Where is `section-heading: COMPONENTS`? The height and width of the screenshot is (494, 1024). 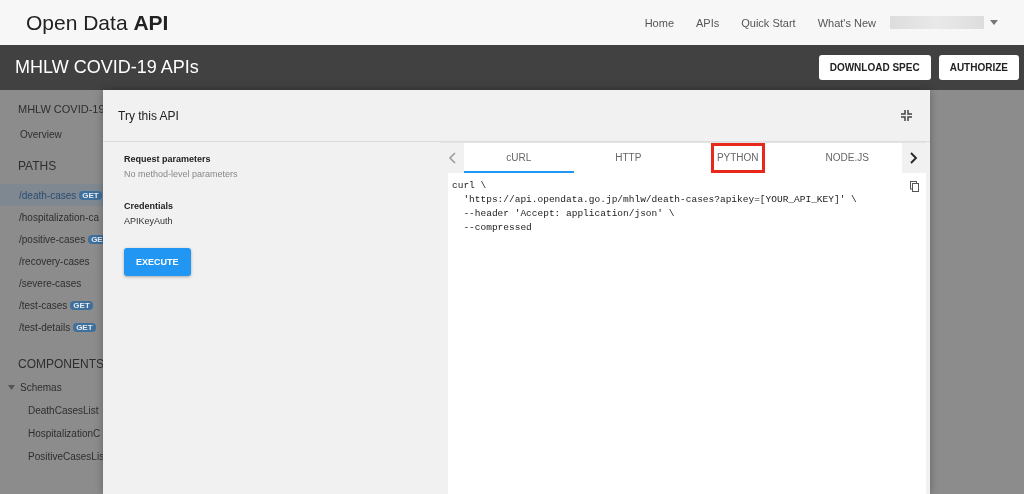 section-heading: COMPONENTS is located at coordinates (60, 364).